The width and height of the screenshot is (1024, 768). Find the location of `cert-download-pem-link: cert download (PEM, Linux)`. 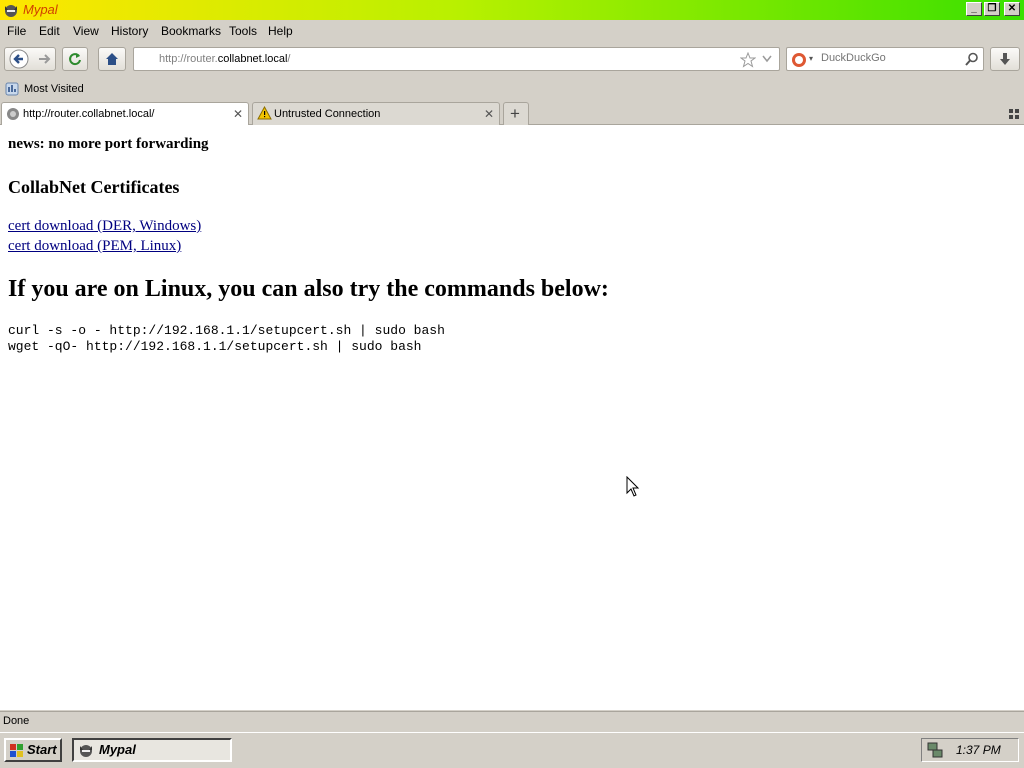

cert-download-pem-link: cert download (PEM, Linux) is located at coordinates (94, 246).